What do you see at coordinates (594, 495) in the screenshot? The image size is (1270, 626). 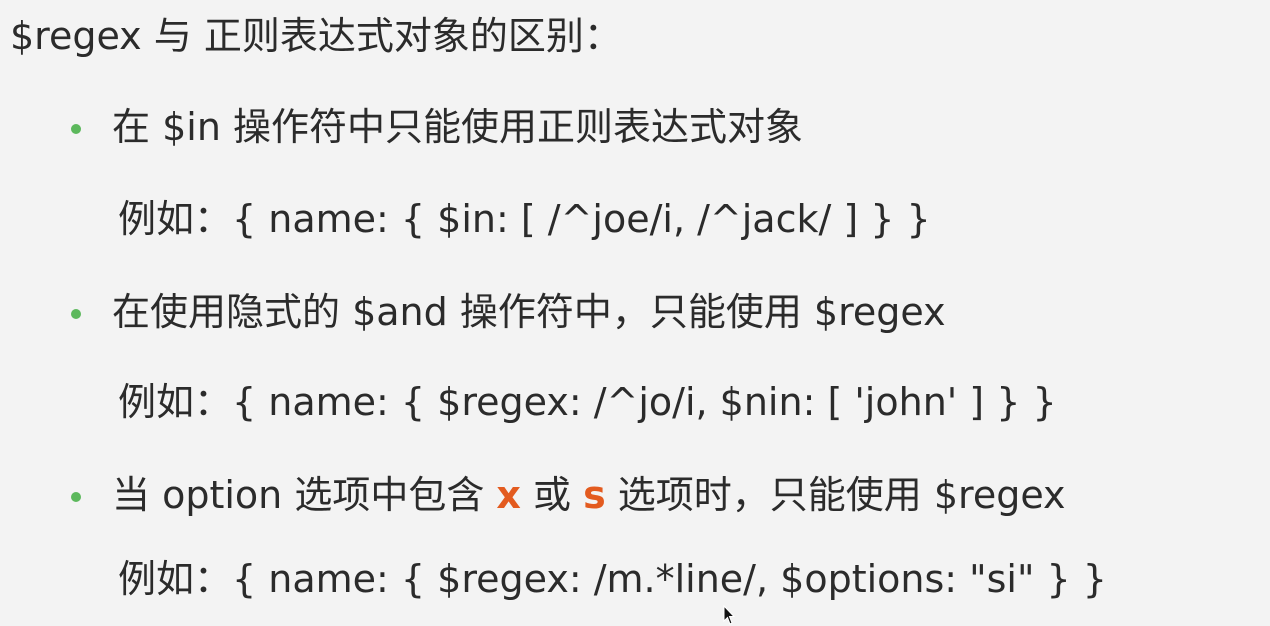 I see `highlight-s: s` at bounding box center [594, 495].